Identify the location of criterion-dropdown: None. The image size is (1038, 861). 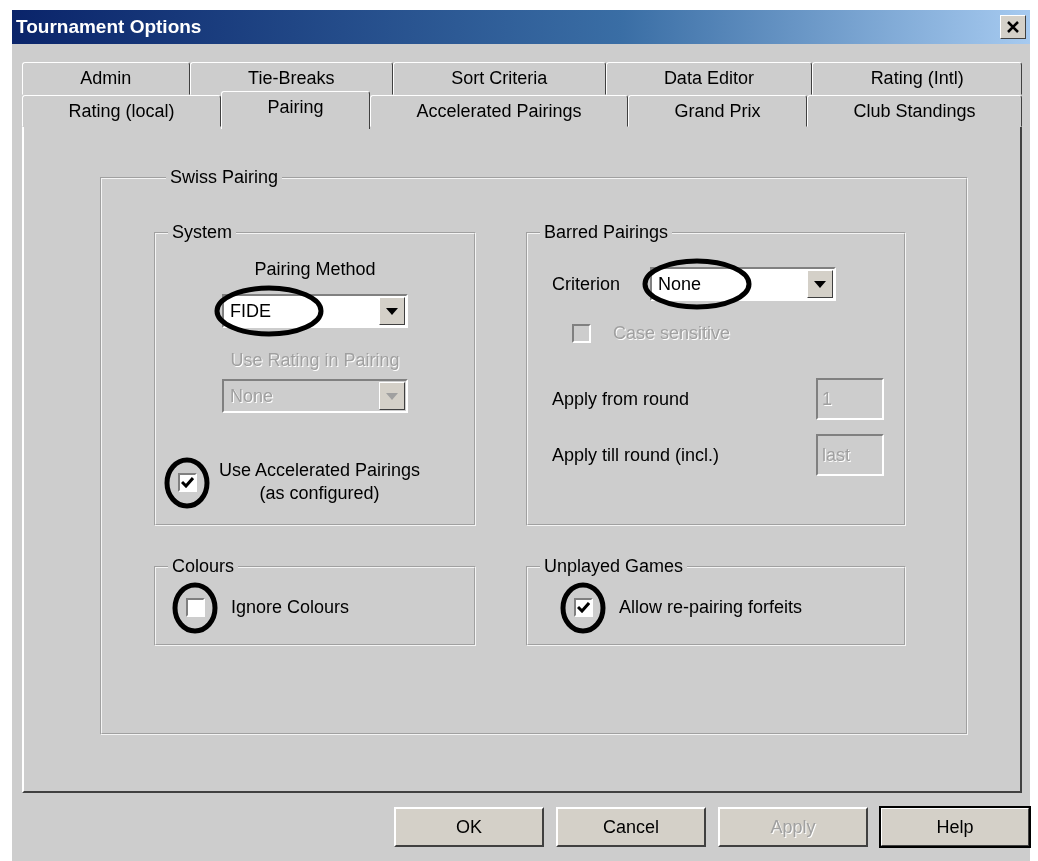
(743, 284).